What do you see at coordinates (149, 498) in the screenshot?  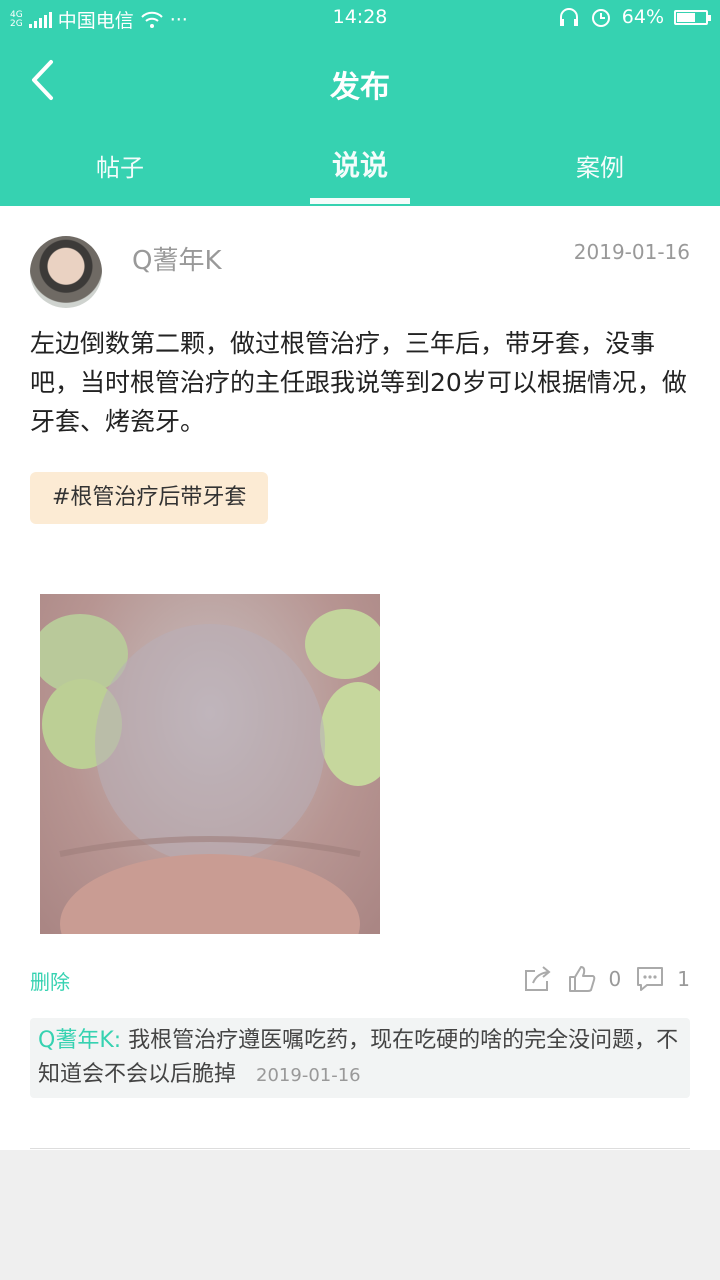 I see `topic-tag: #根管治疗后带牙套` at bounding box center [149, 498].